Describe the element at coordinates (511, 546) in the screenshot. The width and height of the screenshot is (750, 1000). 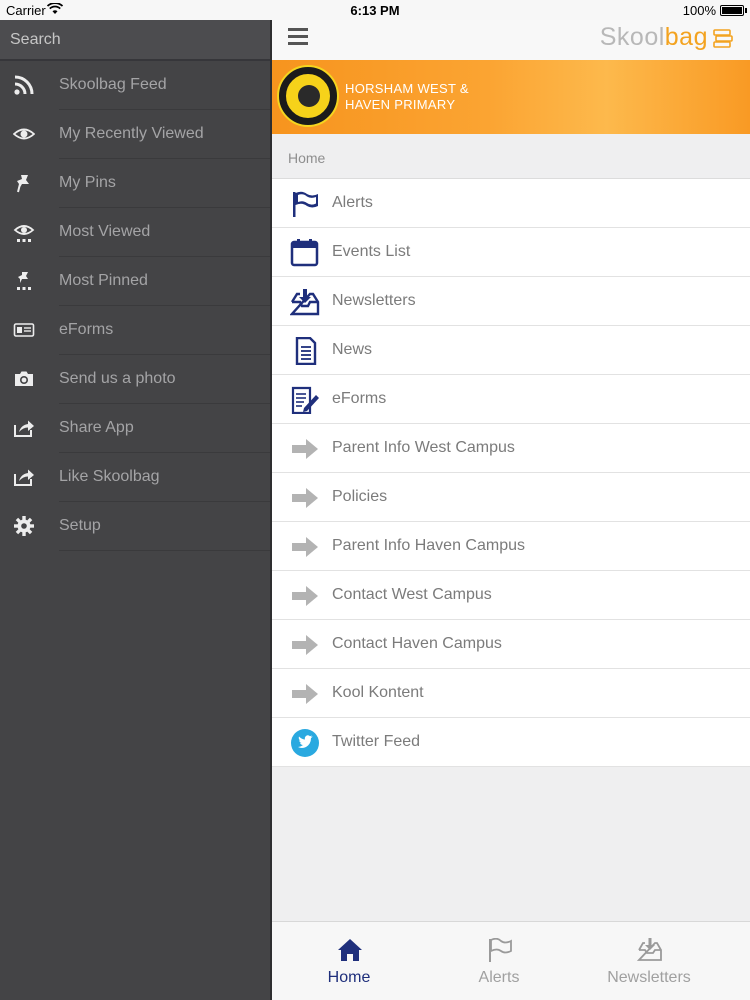
I see `list-item-parent-info-haven: Parent Info Haven Campus` at that location.